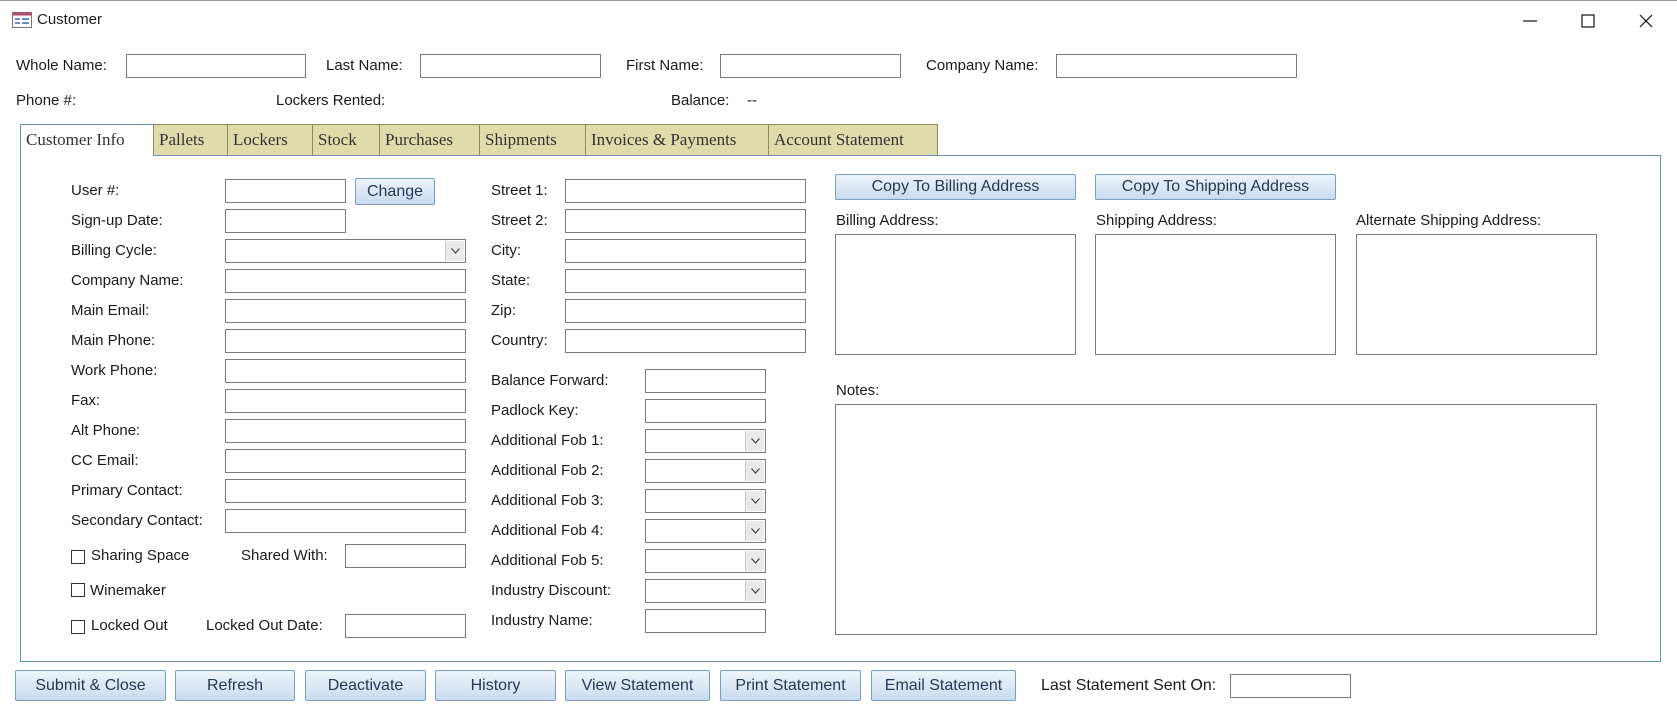  I want to click on billing-address-textarea, so click(955, 294).